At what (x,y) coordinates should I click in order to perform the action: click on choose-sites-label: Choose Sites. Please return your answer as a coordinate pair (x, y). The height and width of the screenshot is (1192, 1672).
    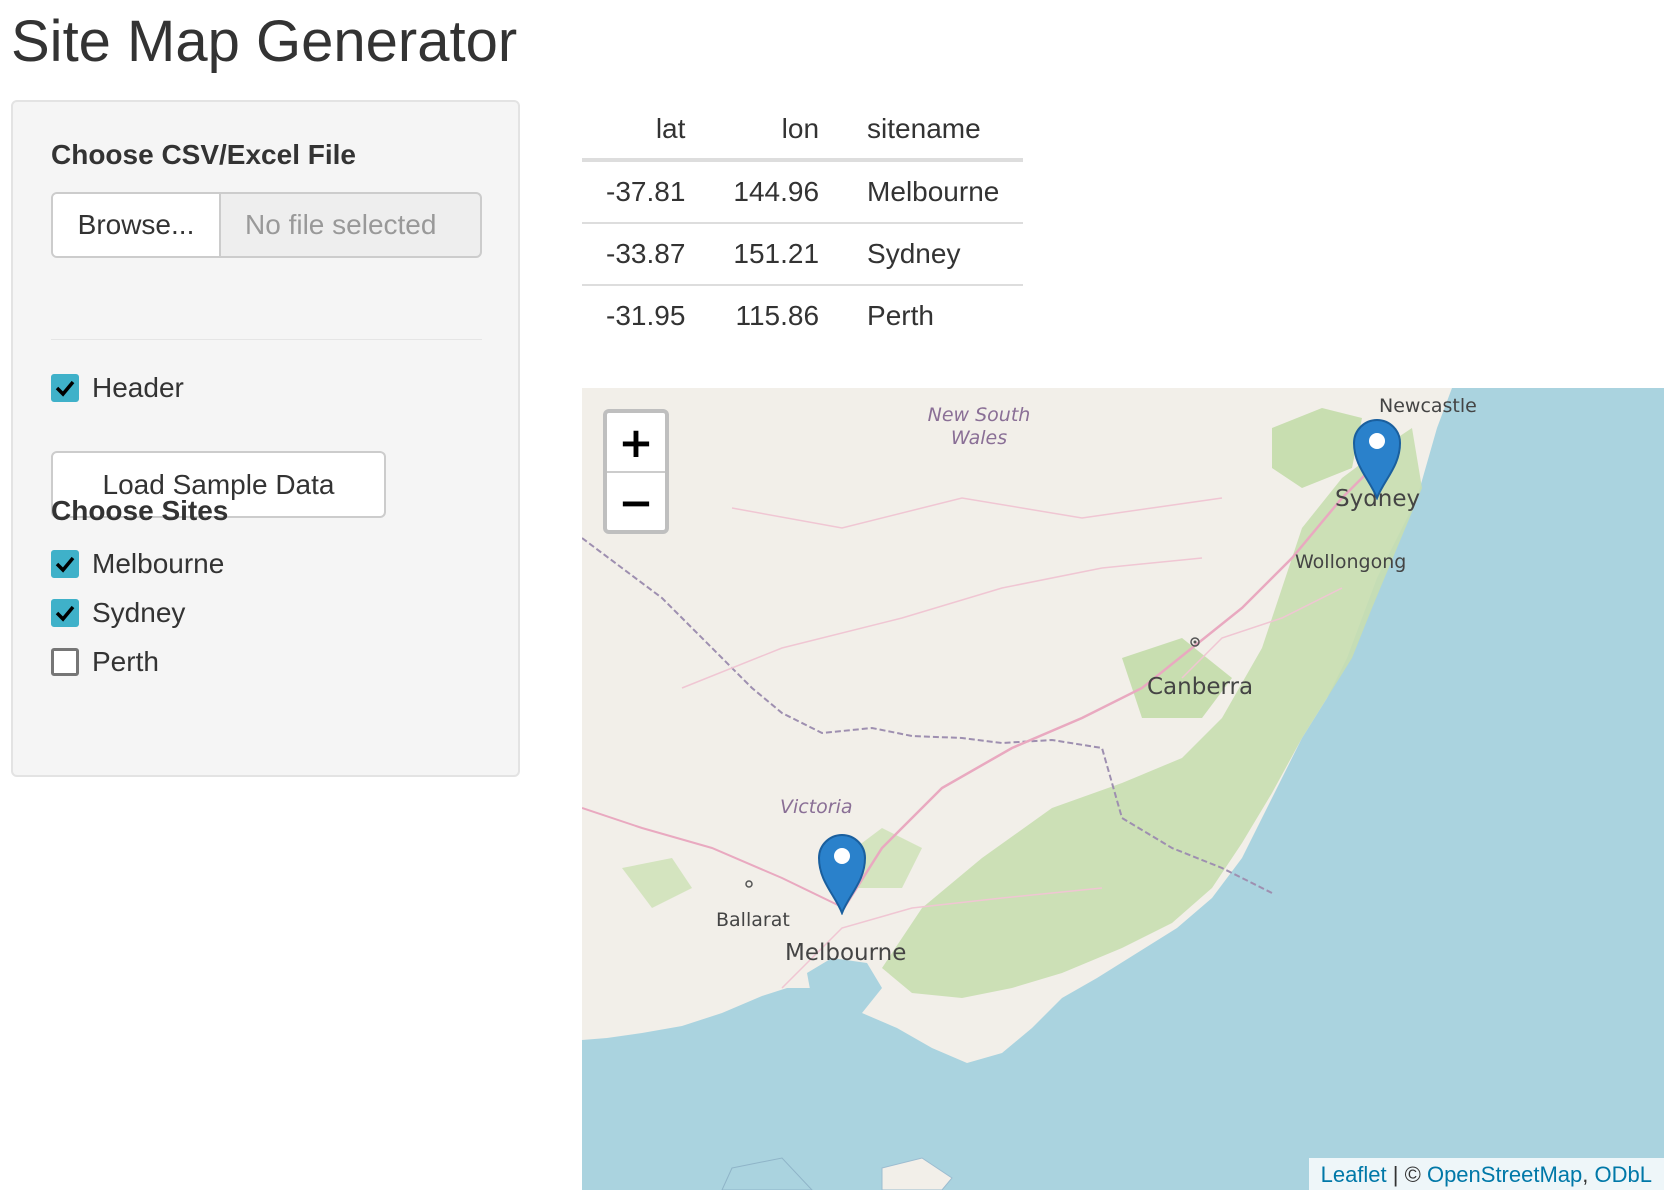
    Looking at the image, I should click on (140, 510).